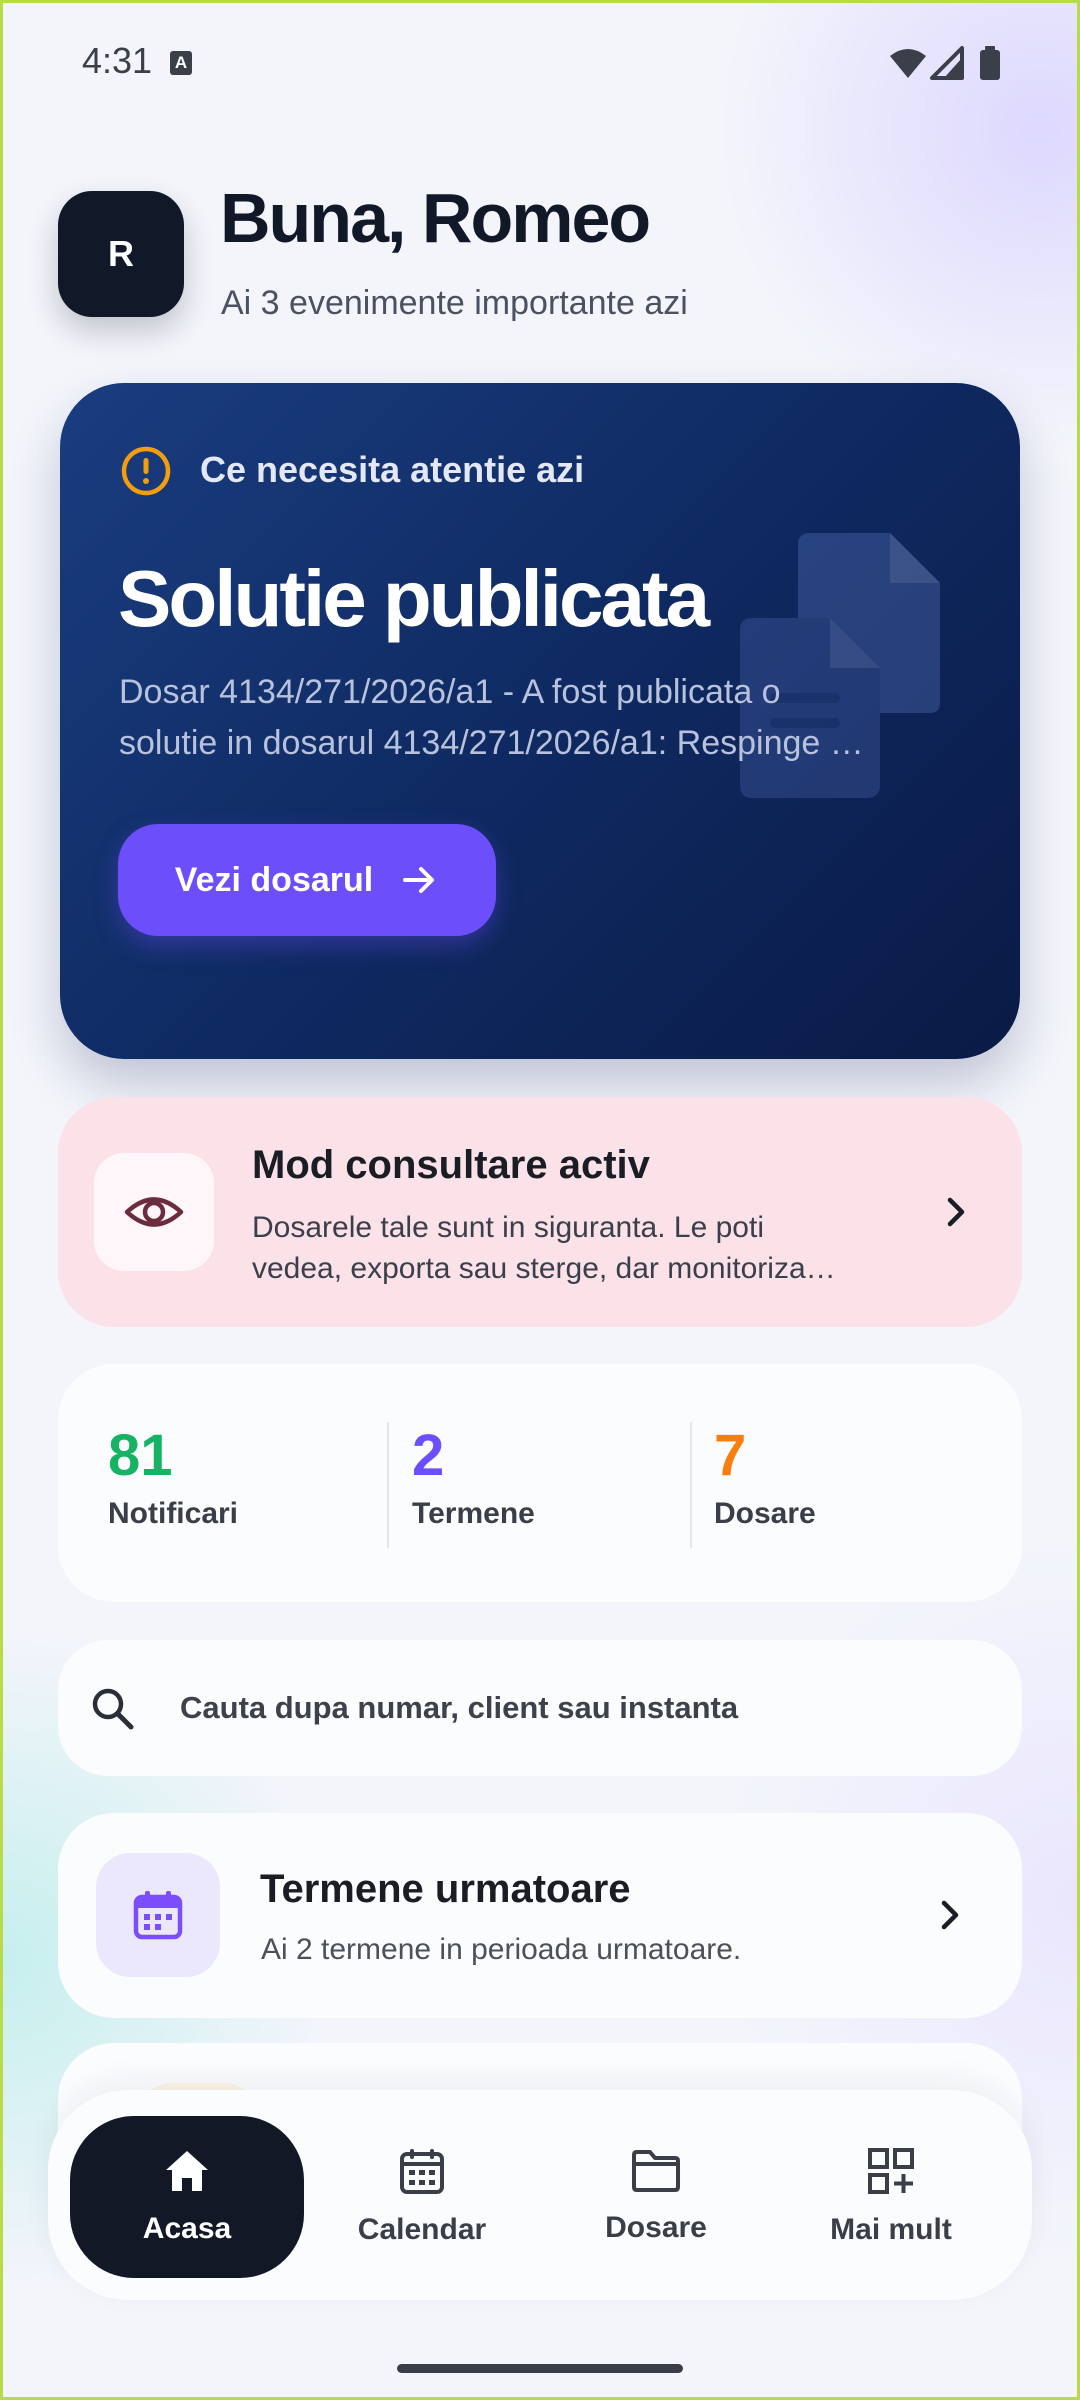 The width and height of the screenshot is (1080, 2400). I want to click on stat-value: 81, so click(140, 1455).